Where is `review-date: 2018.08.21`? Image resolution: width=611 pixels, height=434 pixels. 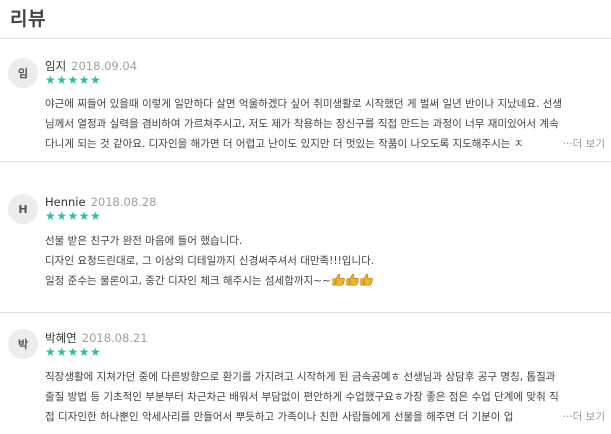 review-date: 2018.08.21 is located at coordinates (114, 338).